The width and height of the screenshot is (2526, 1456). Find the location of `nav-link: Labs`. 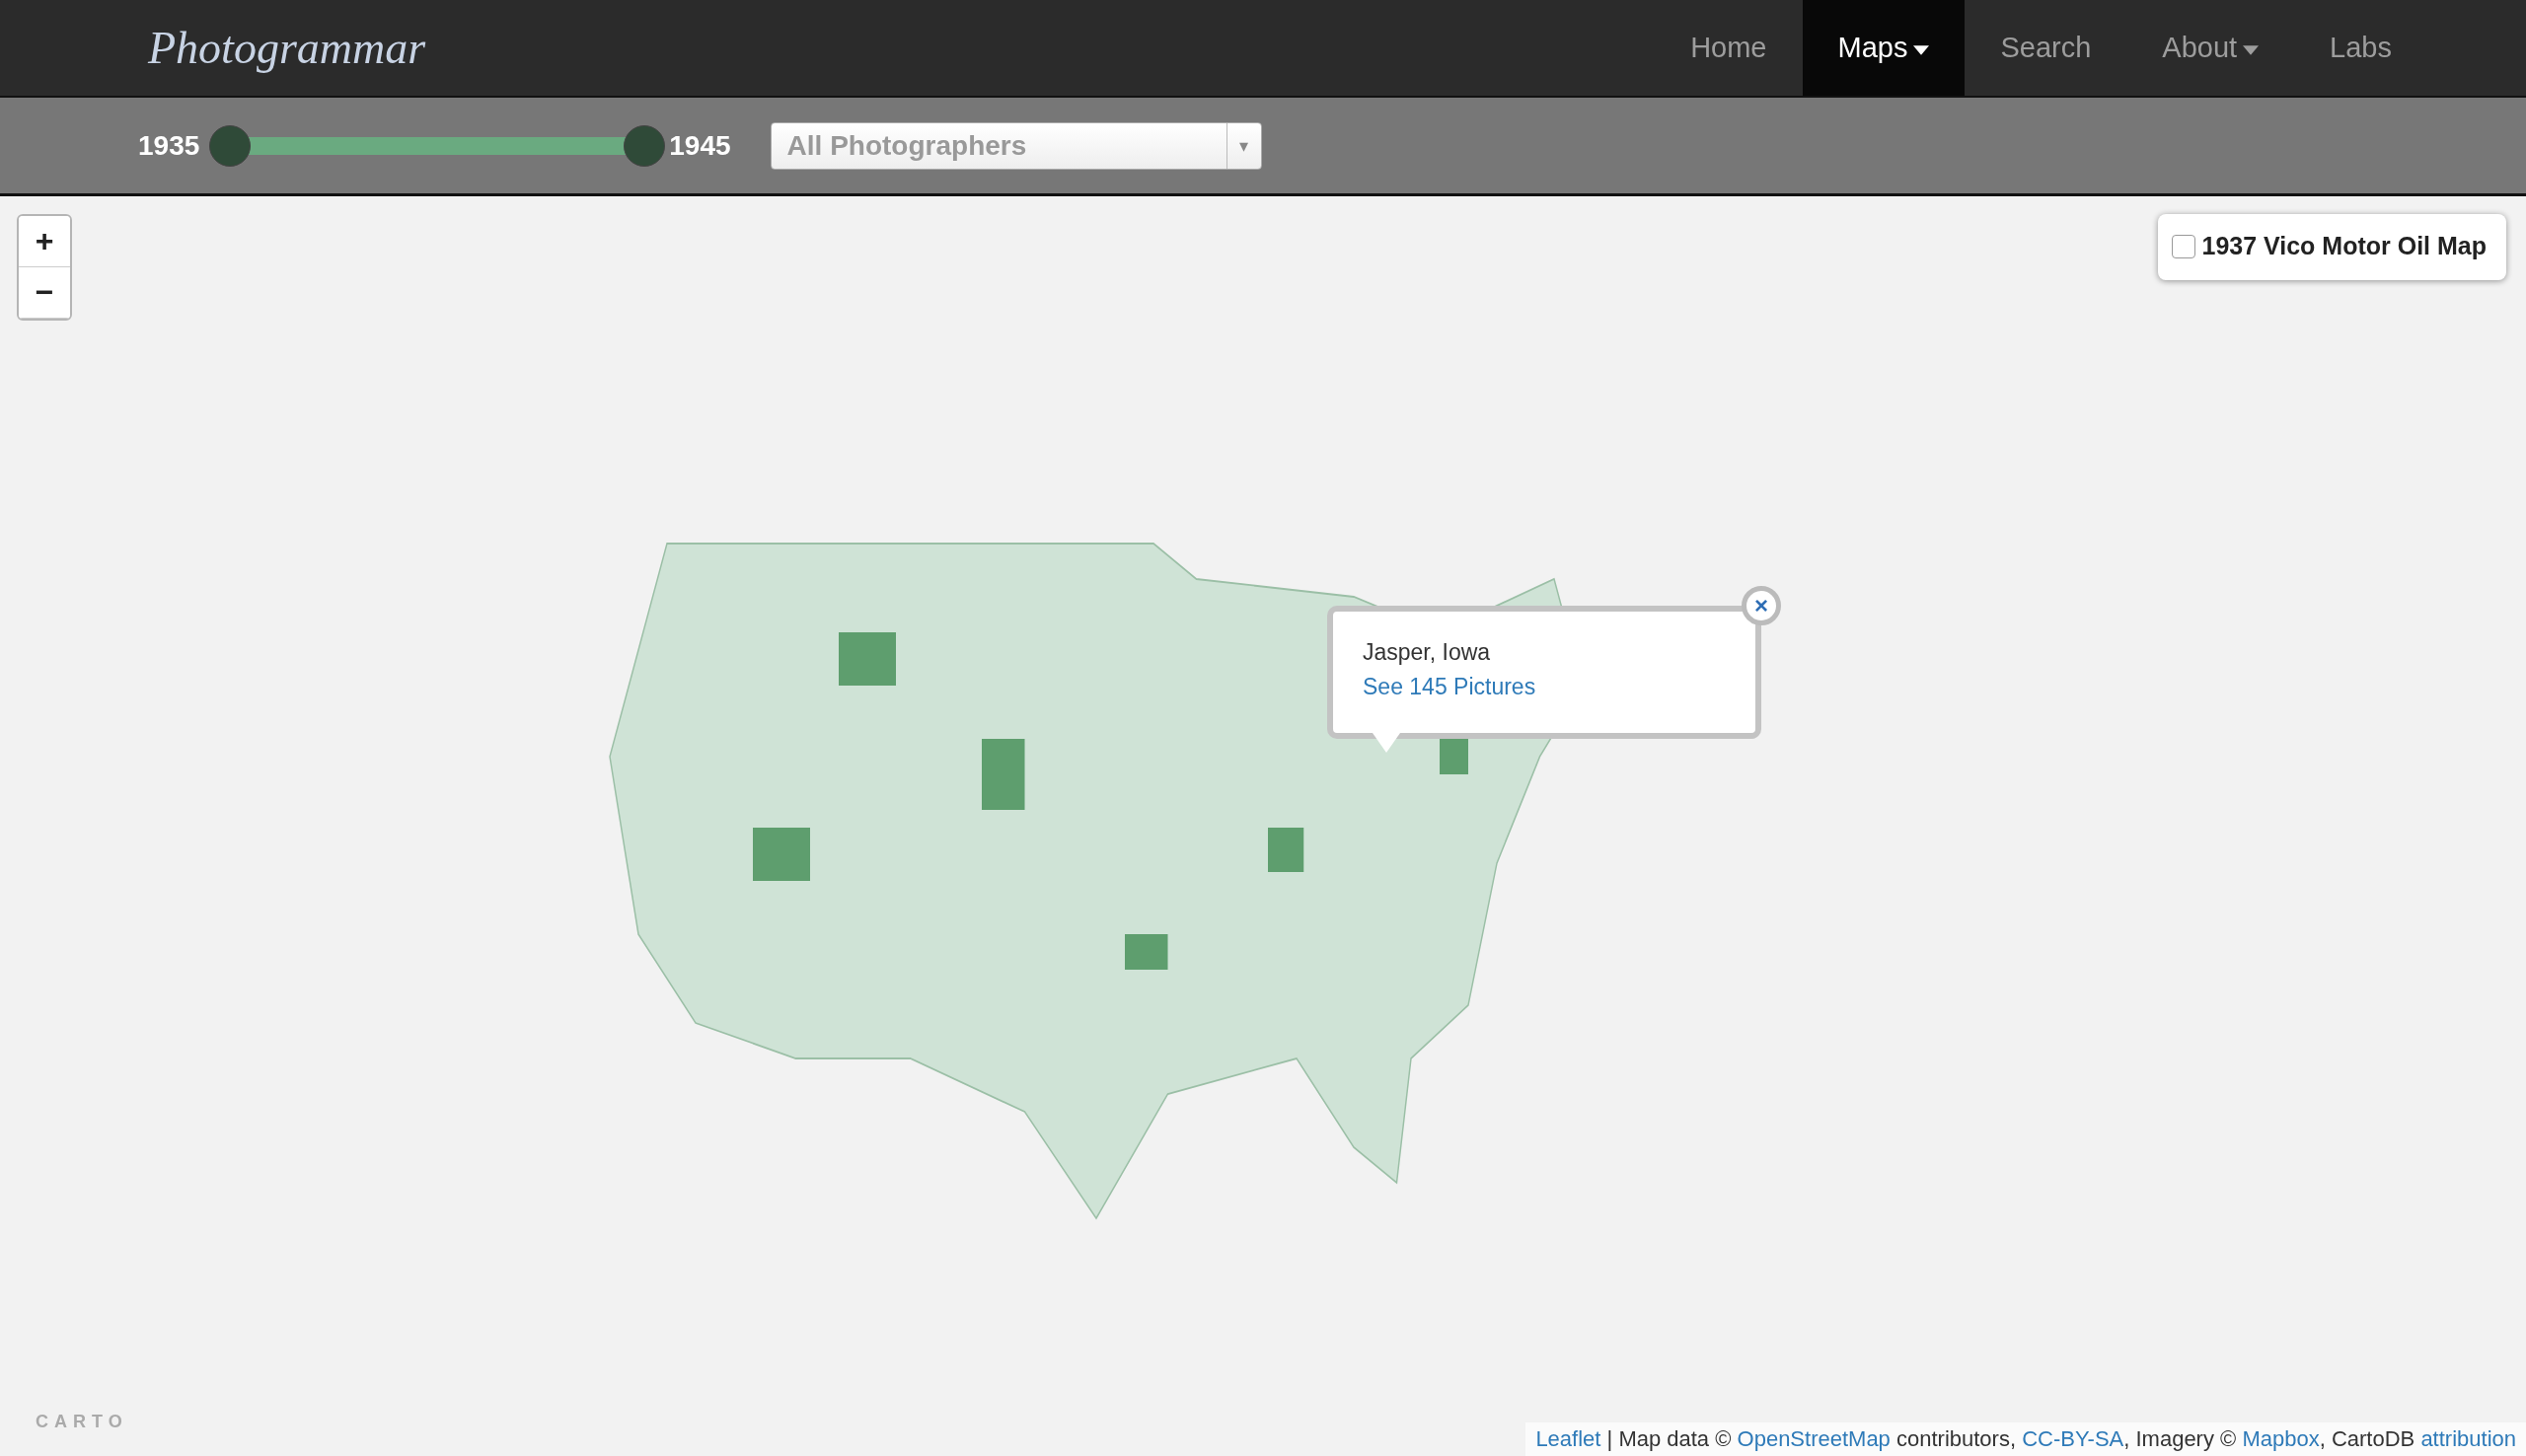

nav-link: Labs is located at coordinates (2360, 48).